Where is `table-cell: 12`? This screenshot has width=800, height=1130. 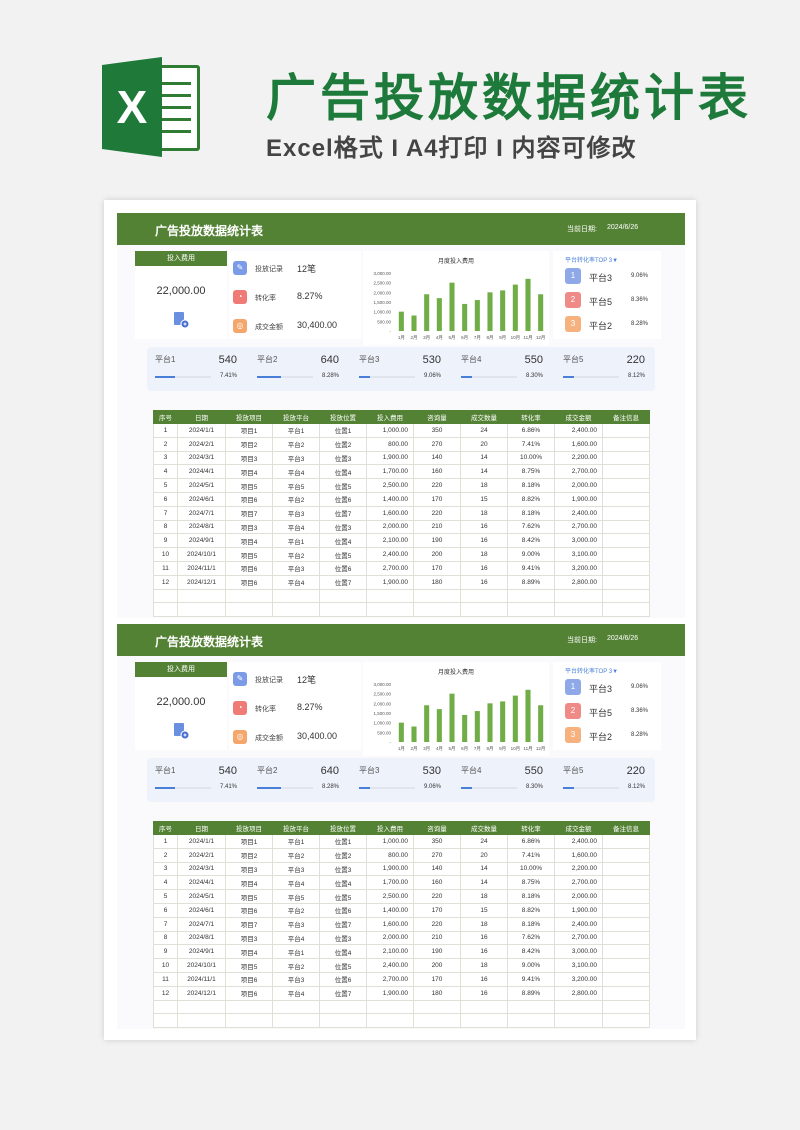
table-cell: 12 is located at coordinates (165, 582).